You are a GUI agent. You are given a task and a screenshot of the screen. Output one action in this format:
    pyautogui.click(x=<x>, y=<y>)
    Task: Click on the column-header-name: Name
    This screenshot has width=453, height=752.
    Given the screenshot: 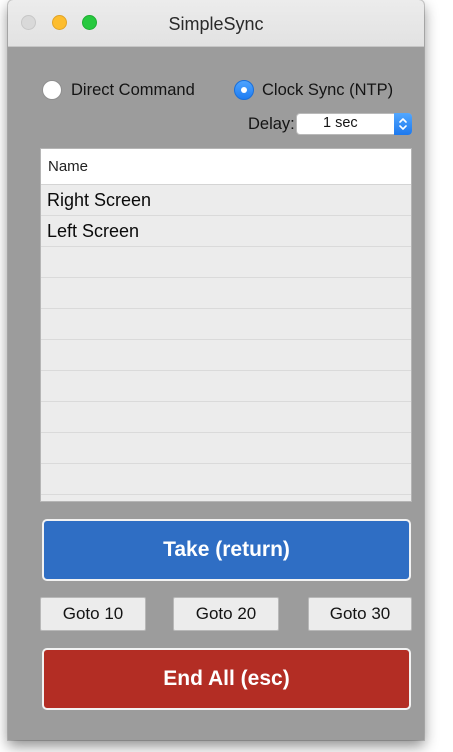 What is the action you would take?
    pyautogui.click(x=226, y=167)
    